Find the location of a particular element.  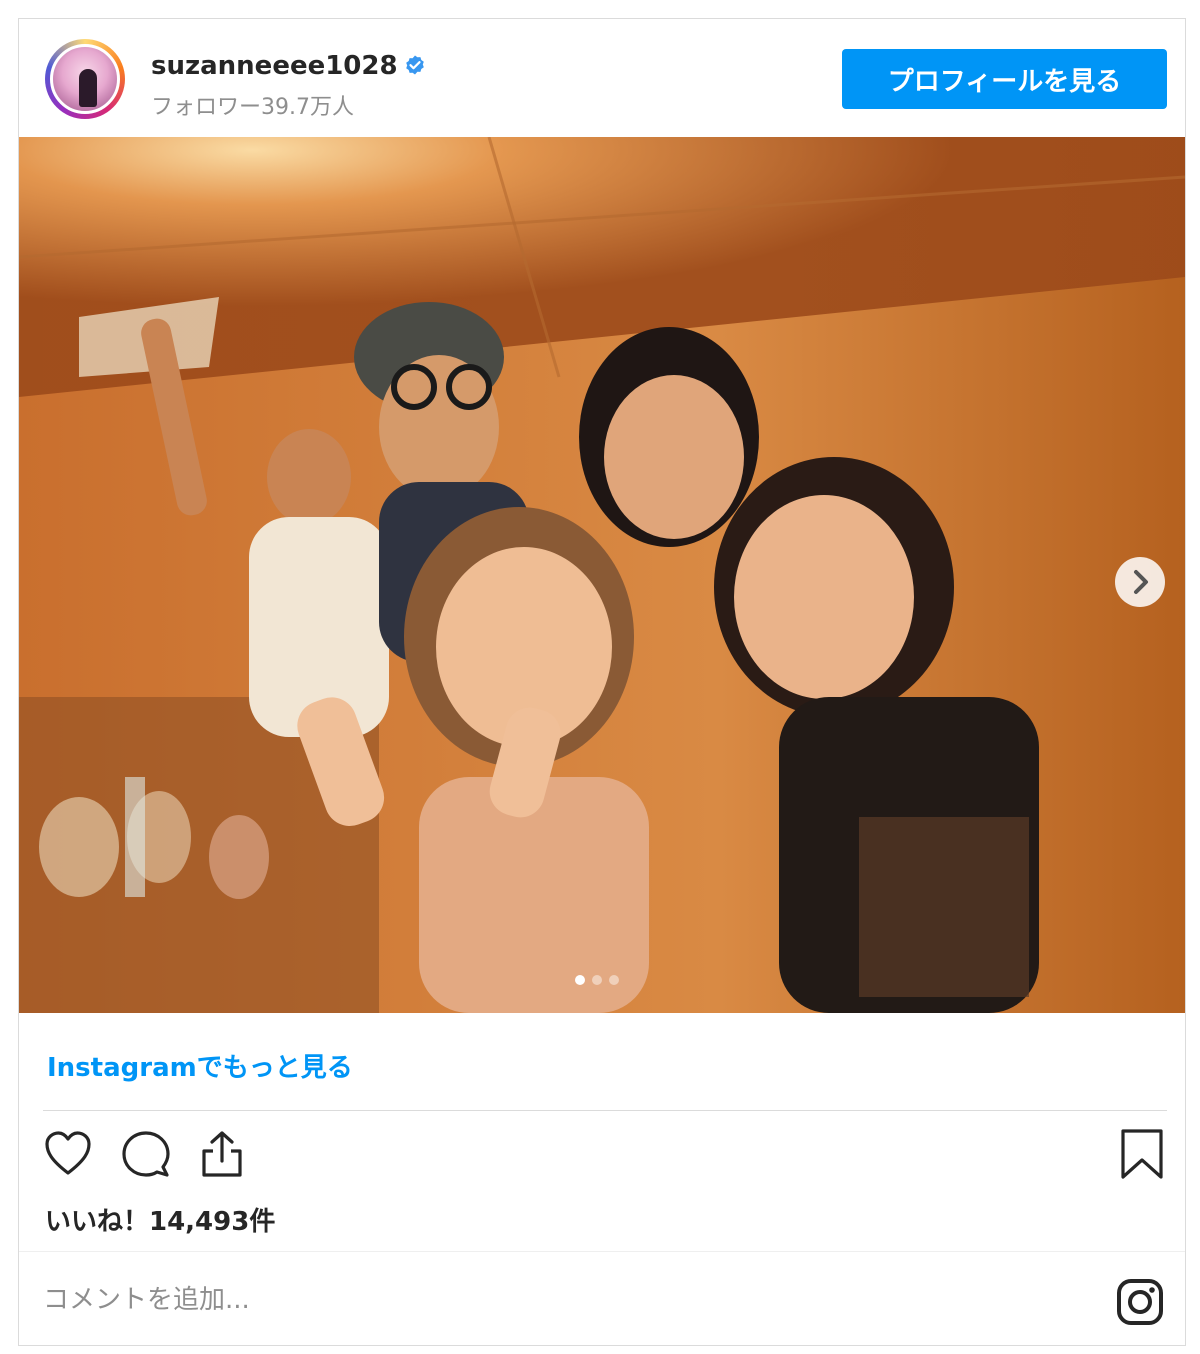

bookmark-icon is located at coordinates (1142, 1154).